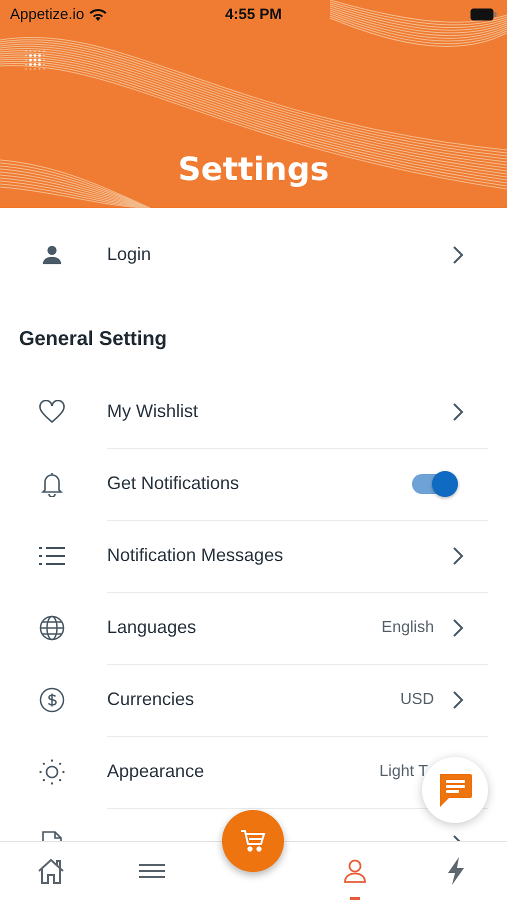  What do you see at coordinates (244, 627) in the screenshot?
I see `row-label: Languages` at bounding box center [244, 627].